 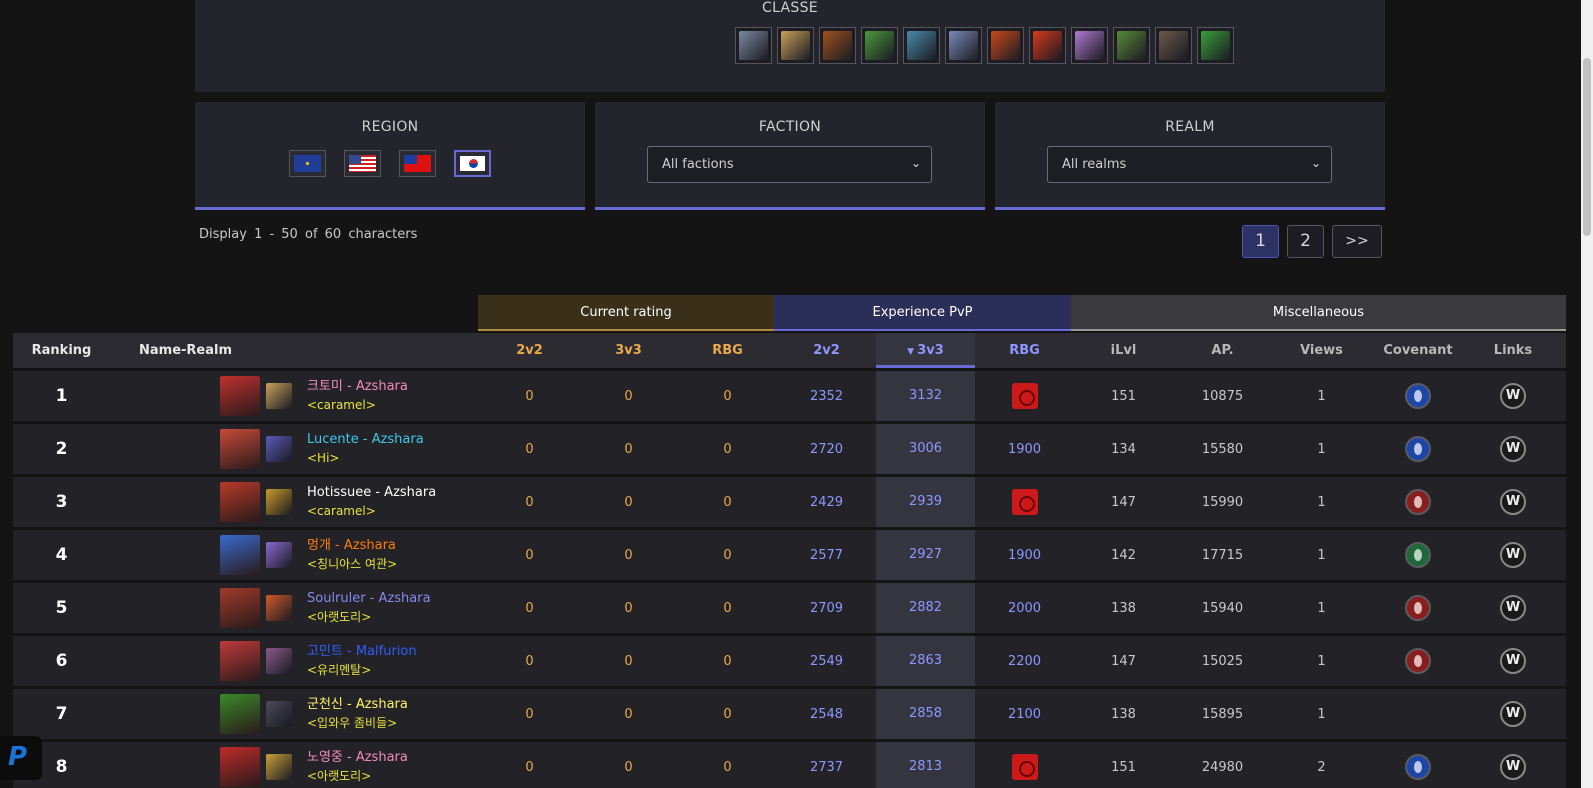 I want to click on hunter-class-icon, so click(x=837, y=45).